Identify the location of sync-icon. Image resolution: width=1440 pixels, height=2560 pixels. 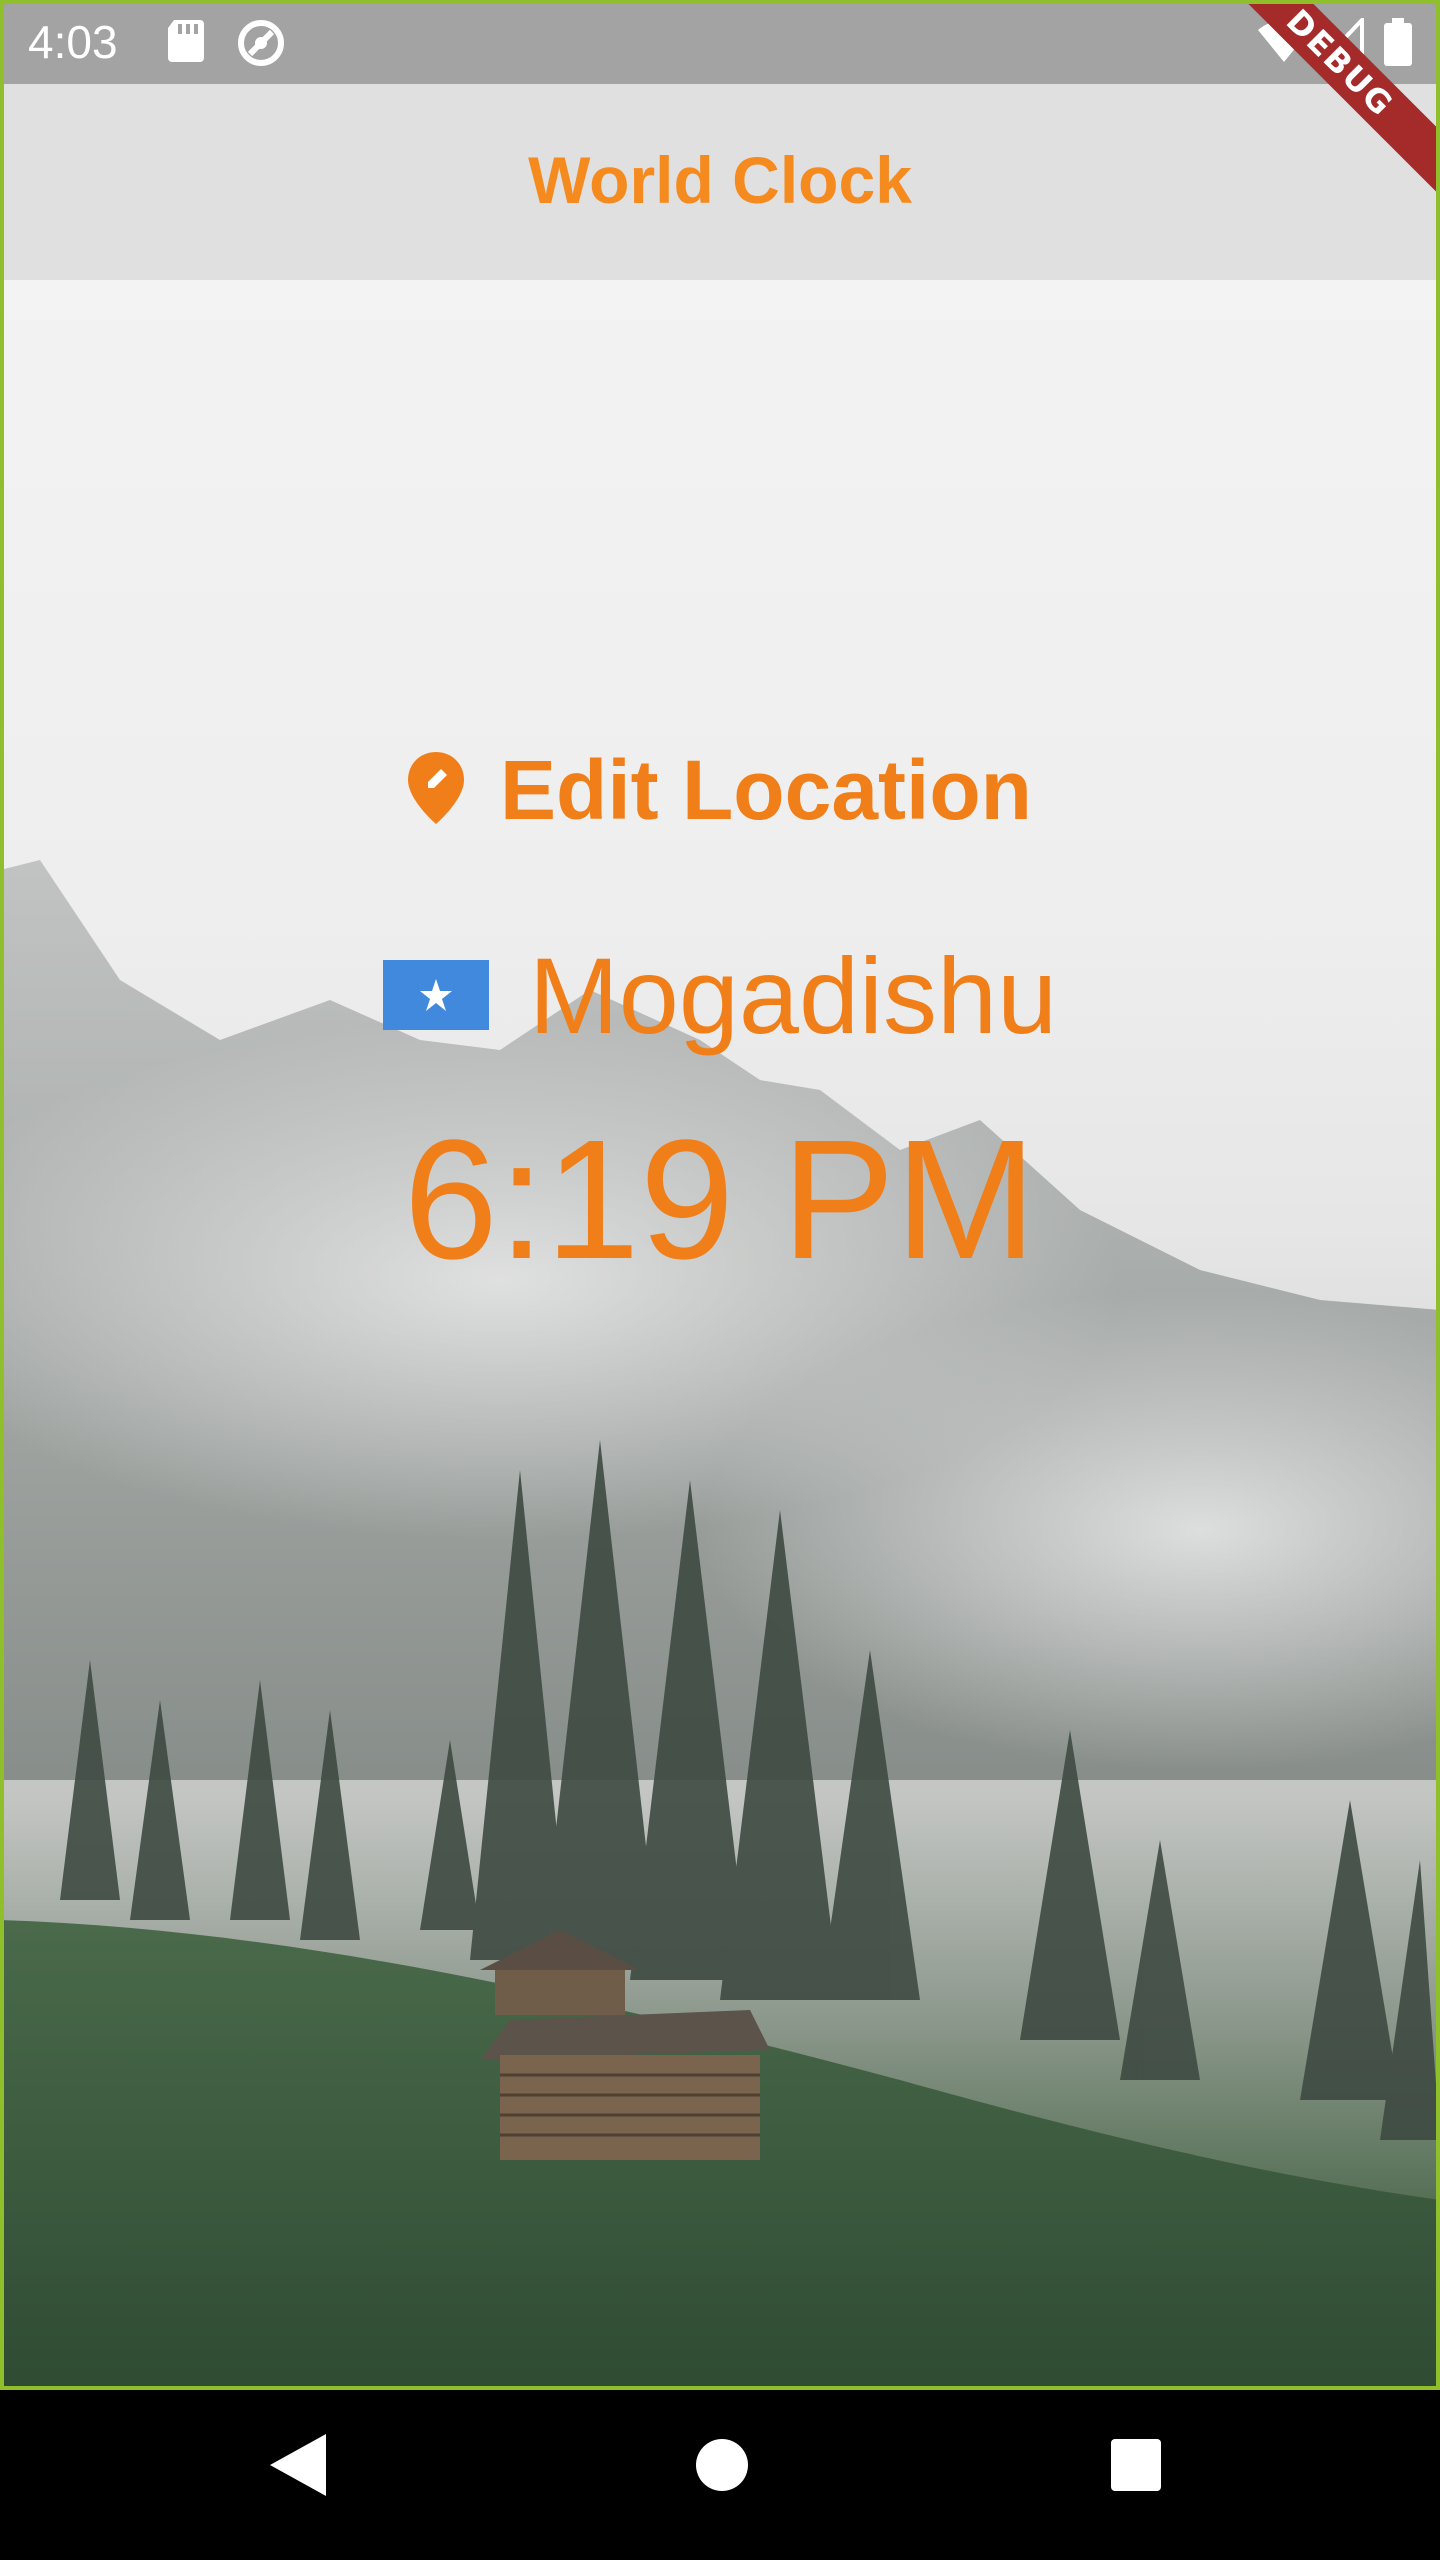
(261, 45).